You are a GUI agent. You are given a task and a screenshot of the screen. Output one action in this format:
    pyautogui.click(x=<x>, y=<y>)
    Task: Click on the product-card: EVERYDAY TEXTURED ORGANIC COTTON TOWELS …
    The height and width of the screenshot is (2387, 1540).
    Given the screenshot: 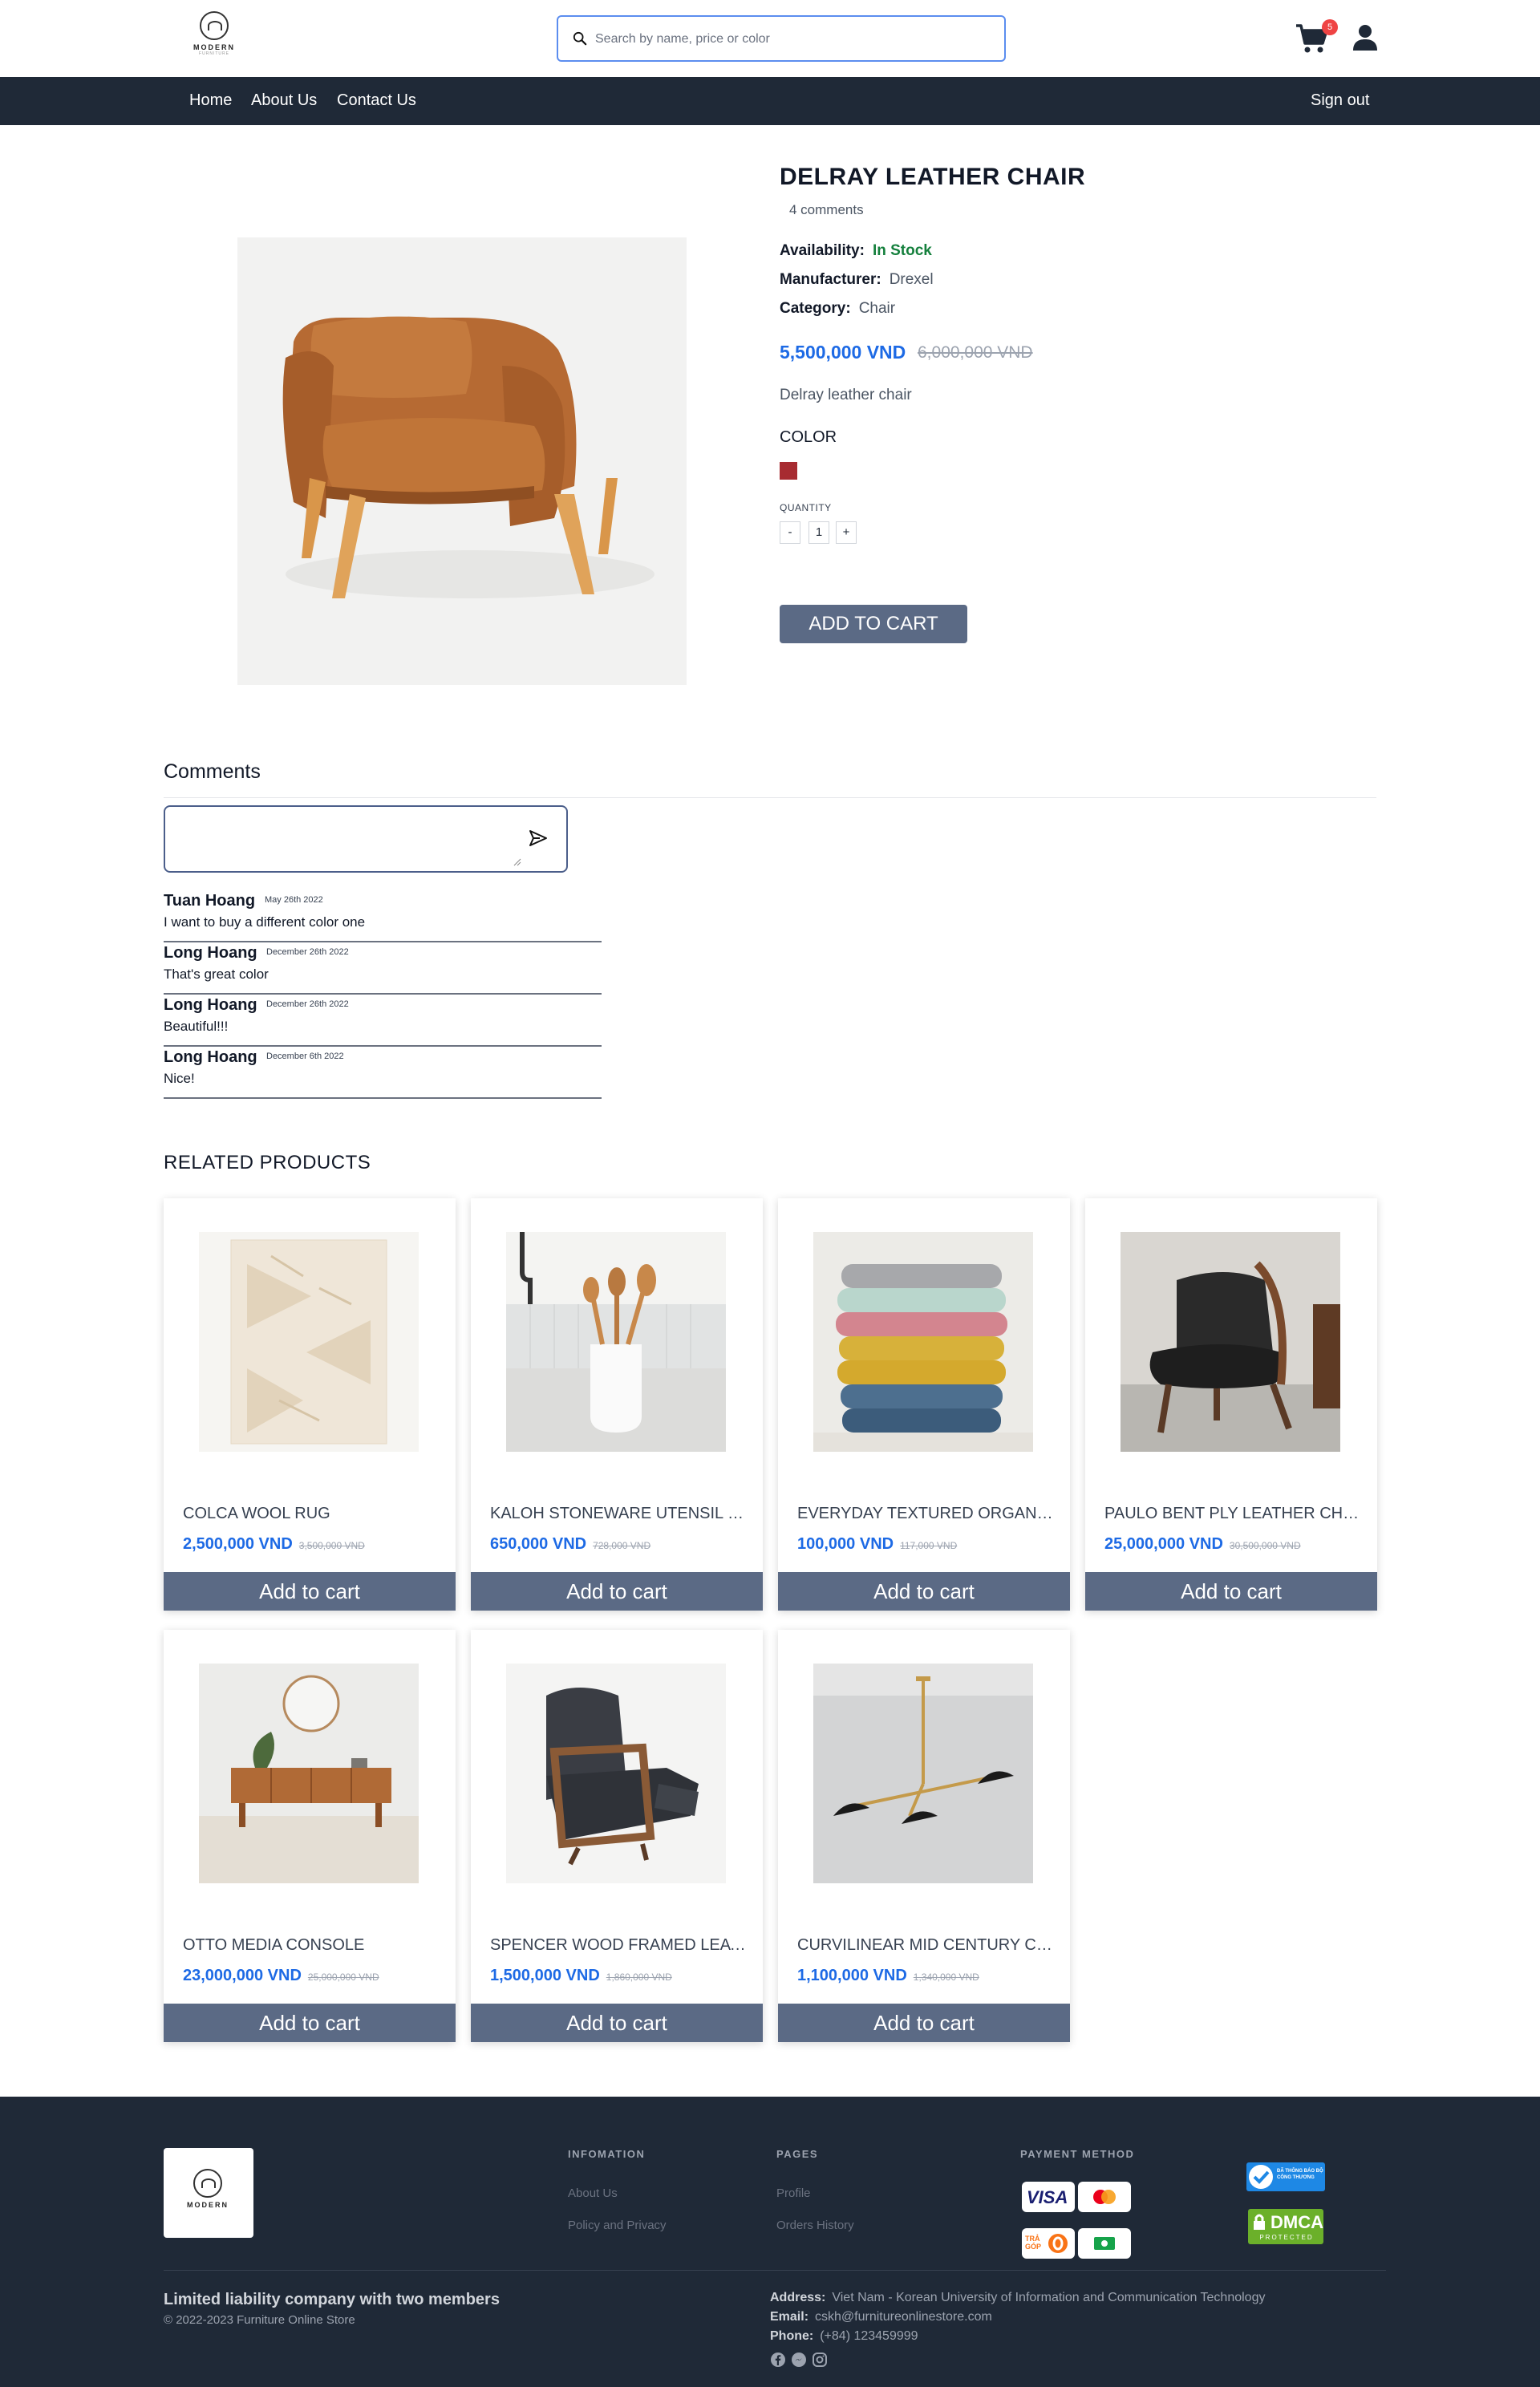 What is the action you would take?
    pyautogui.click(x=924, y=1404)
    